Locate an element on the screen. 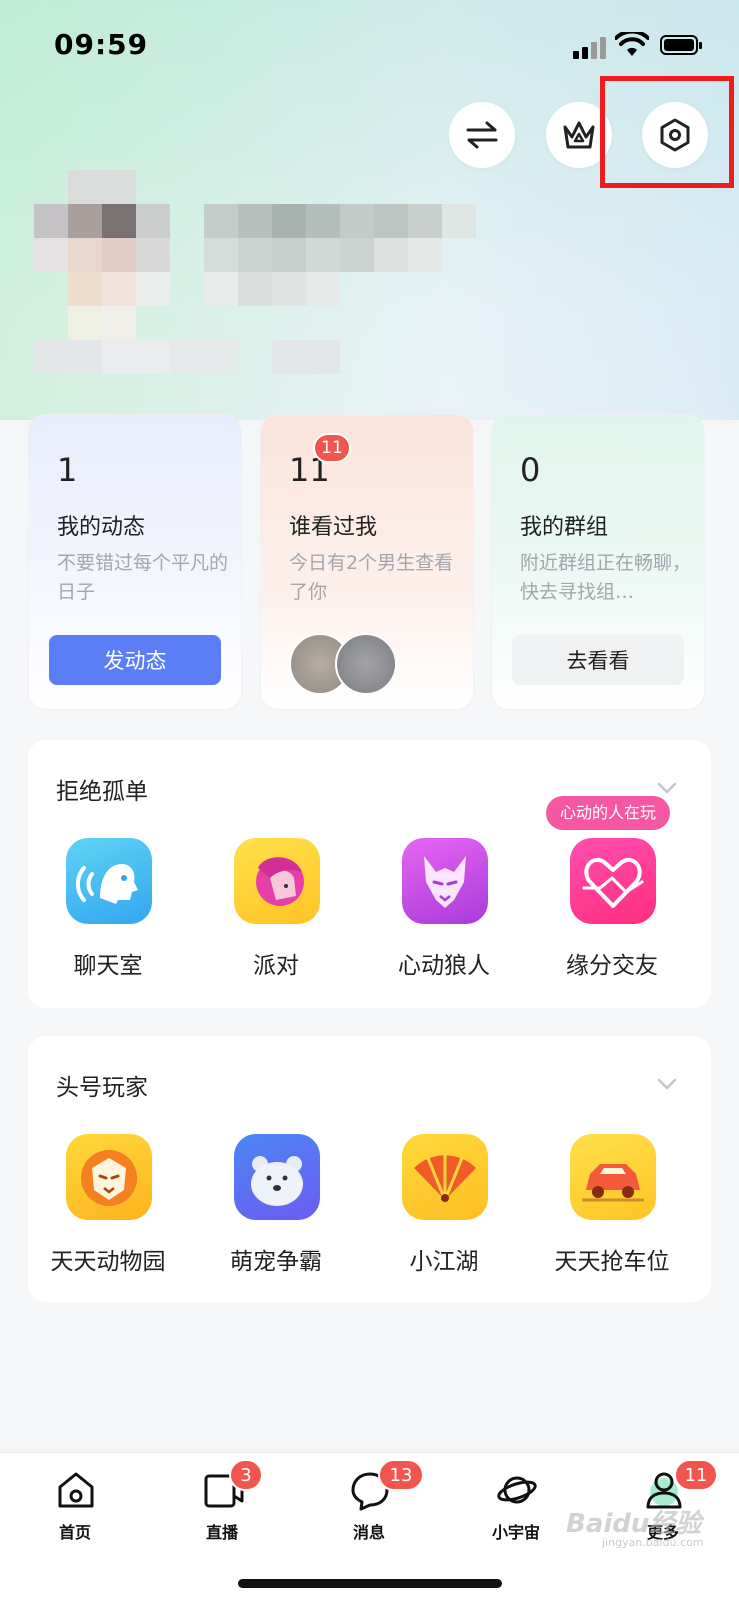  heart-match-icon is located at coordinates (613, 881).